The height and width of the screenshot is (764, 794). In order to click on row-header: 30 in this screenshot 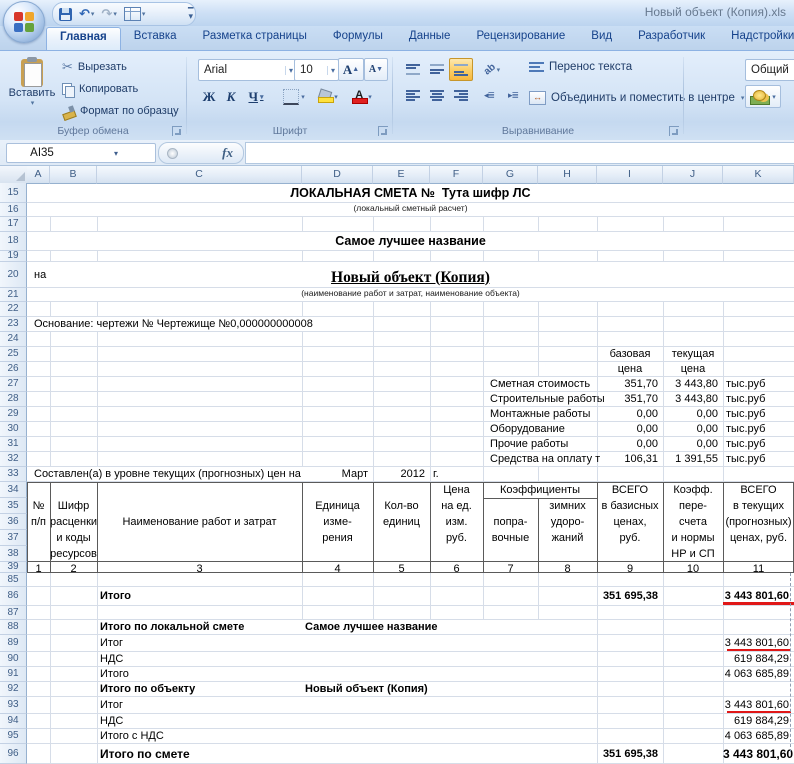, I will do `click(13, 429)`.